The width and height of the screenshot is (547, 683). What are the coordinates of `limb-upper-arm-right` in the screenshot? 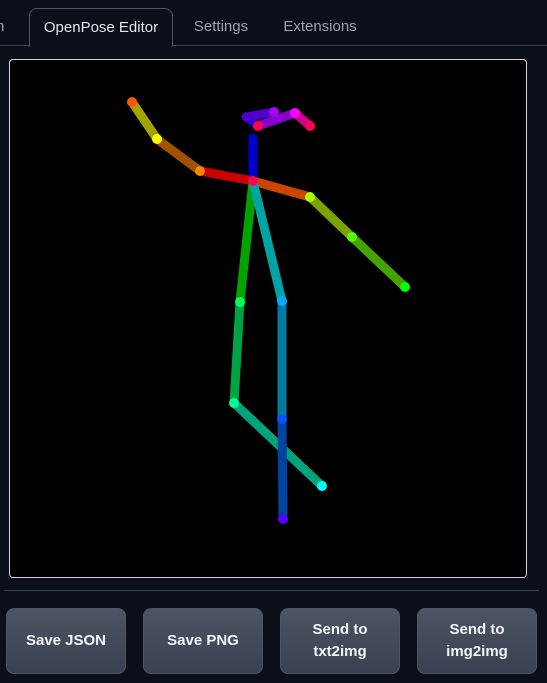 It's located at (178, 155).